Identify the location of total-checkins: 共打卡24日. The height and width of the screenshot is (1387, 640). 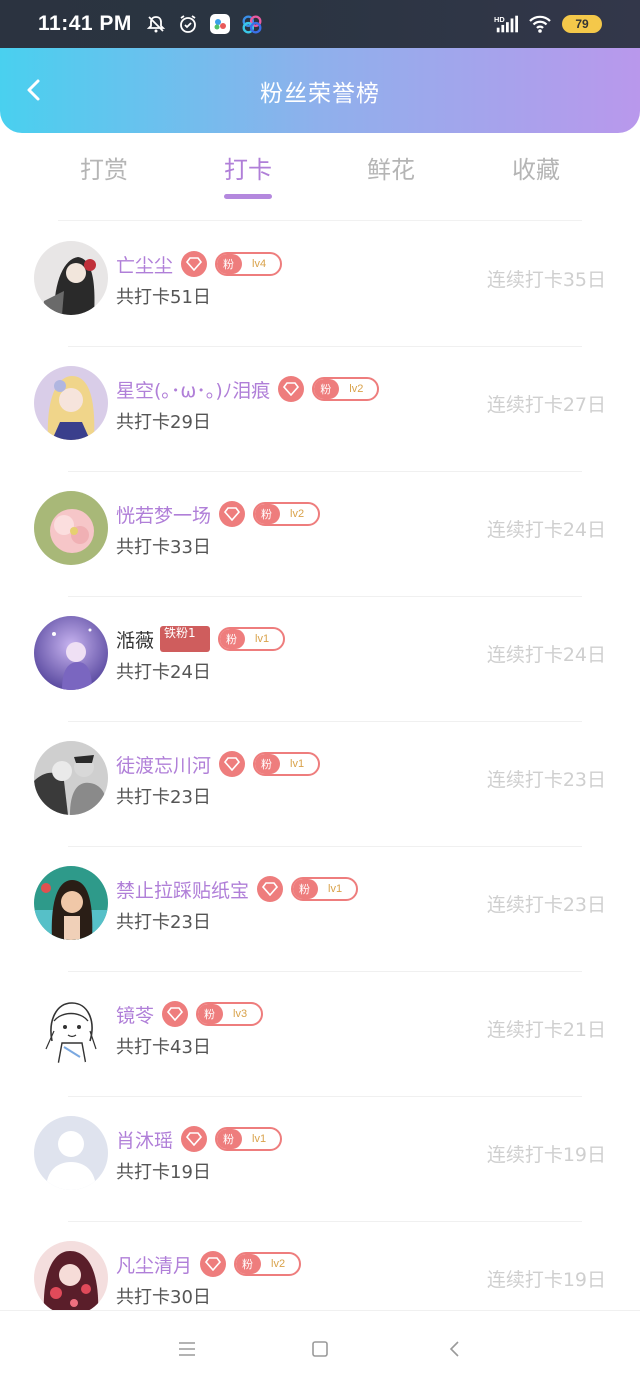
(163, 672).